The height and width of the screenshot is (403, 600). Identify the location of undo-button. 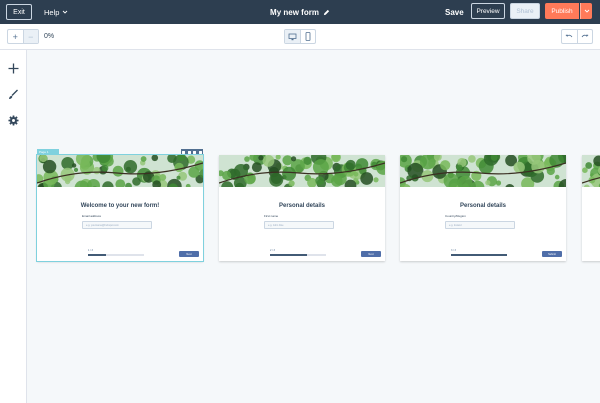
(569, 36).